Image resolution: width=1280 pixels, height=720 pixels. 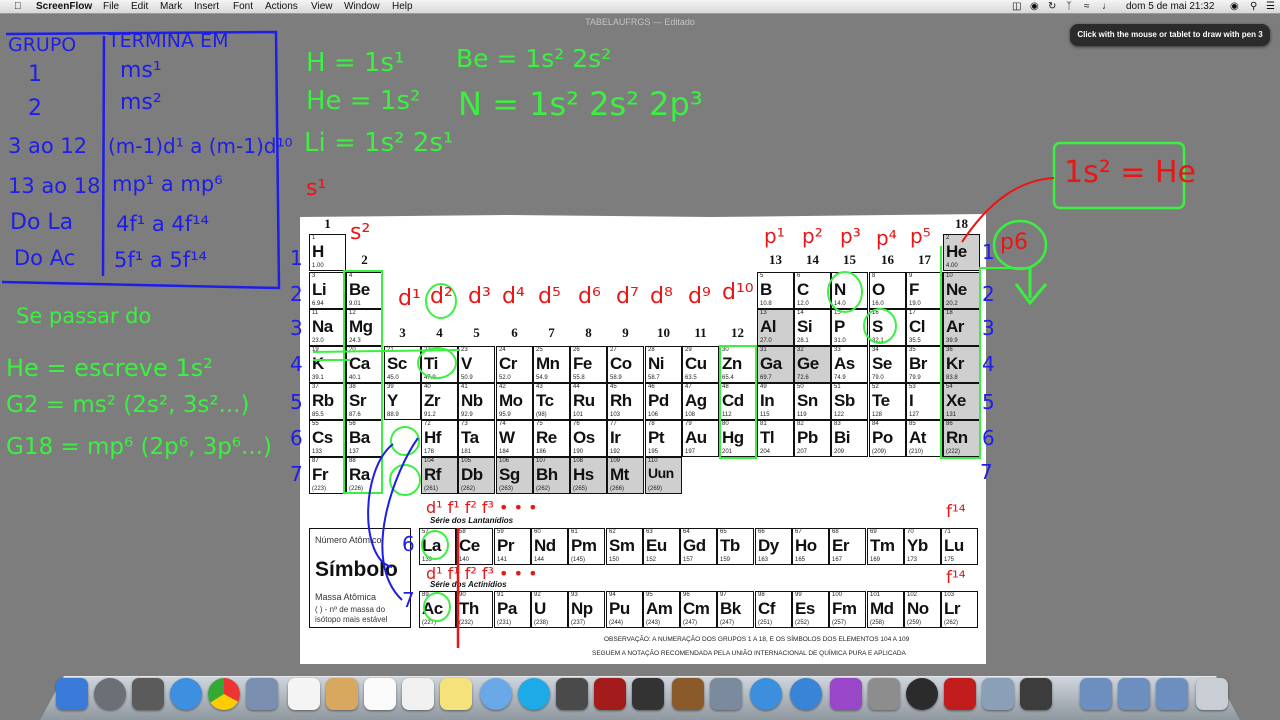 What do you see at coordinates (653, 415) in the screenshot?
I see `atomic-mass: 106` at bounding box center [653, 415].